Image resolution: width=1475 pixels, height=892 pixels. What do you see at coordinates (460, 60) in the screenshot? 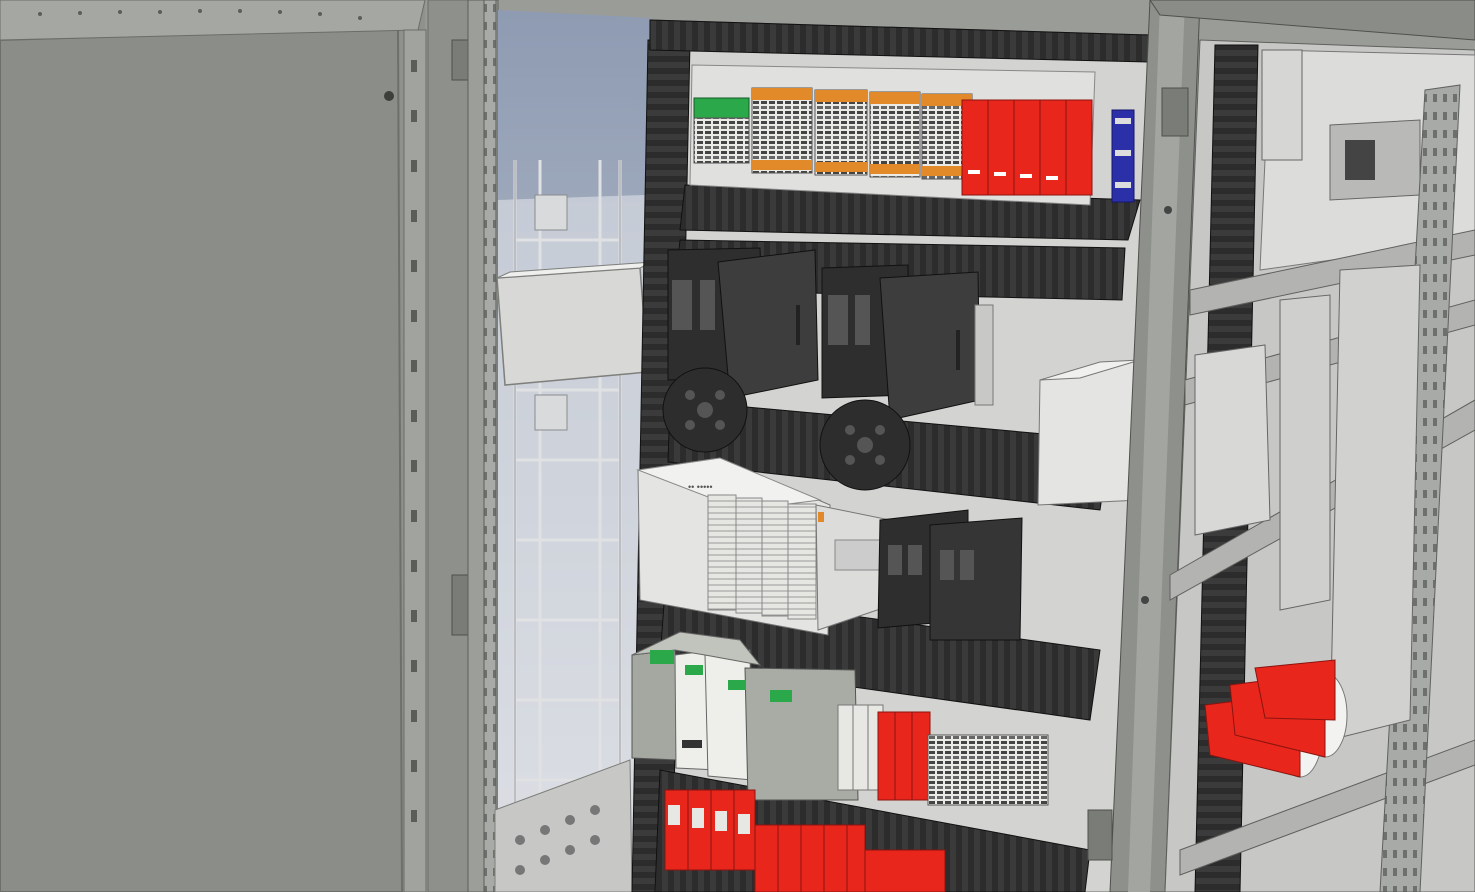
I see `door-hinge-top` at bounding box center [460, 60].